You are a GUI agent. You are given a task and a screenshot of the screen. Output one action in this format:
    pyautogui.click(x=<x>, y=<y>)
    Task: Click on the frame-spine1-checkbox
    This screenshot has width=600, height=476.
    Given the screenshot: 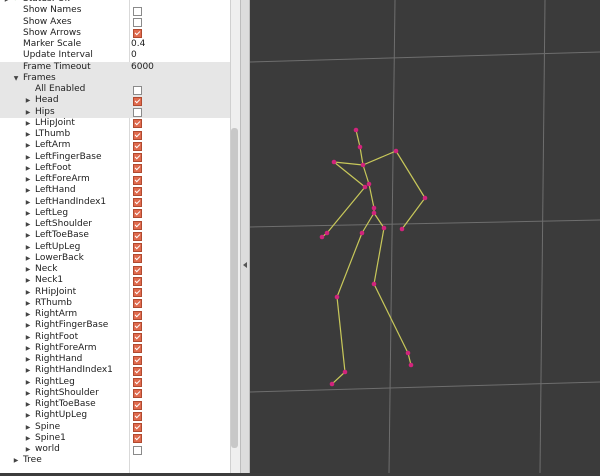 What is the action you would take?
    pyautogui.click(x=137, y=439)
    